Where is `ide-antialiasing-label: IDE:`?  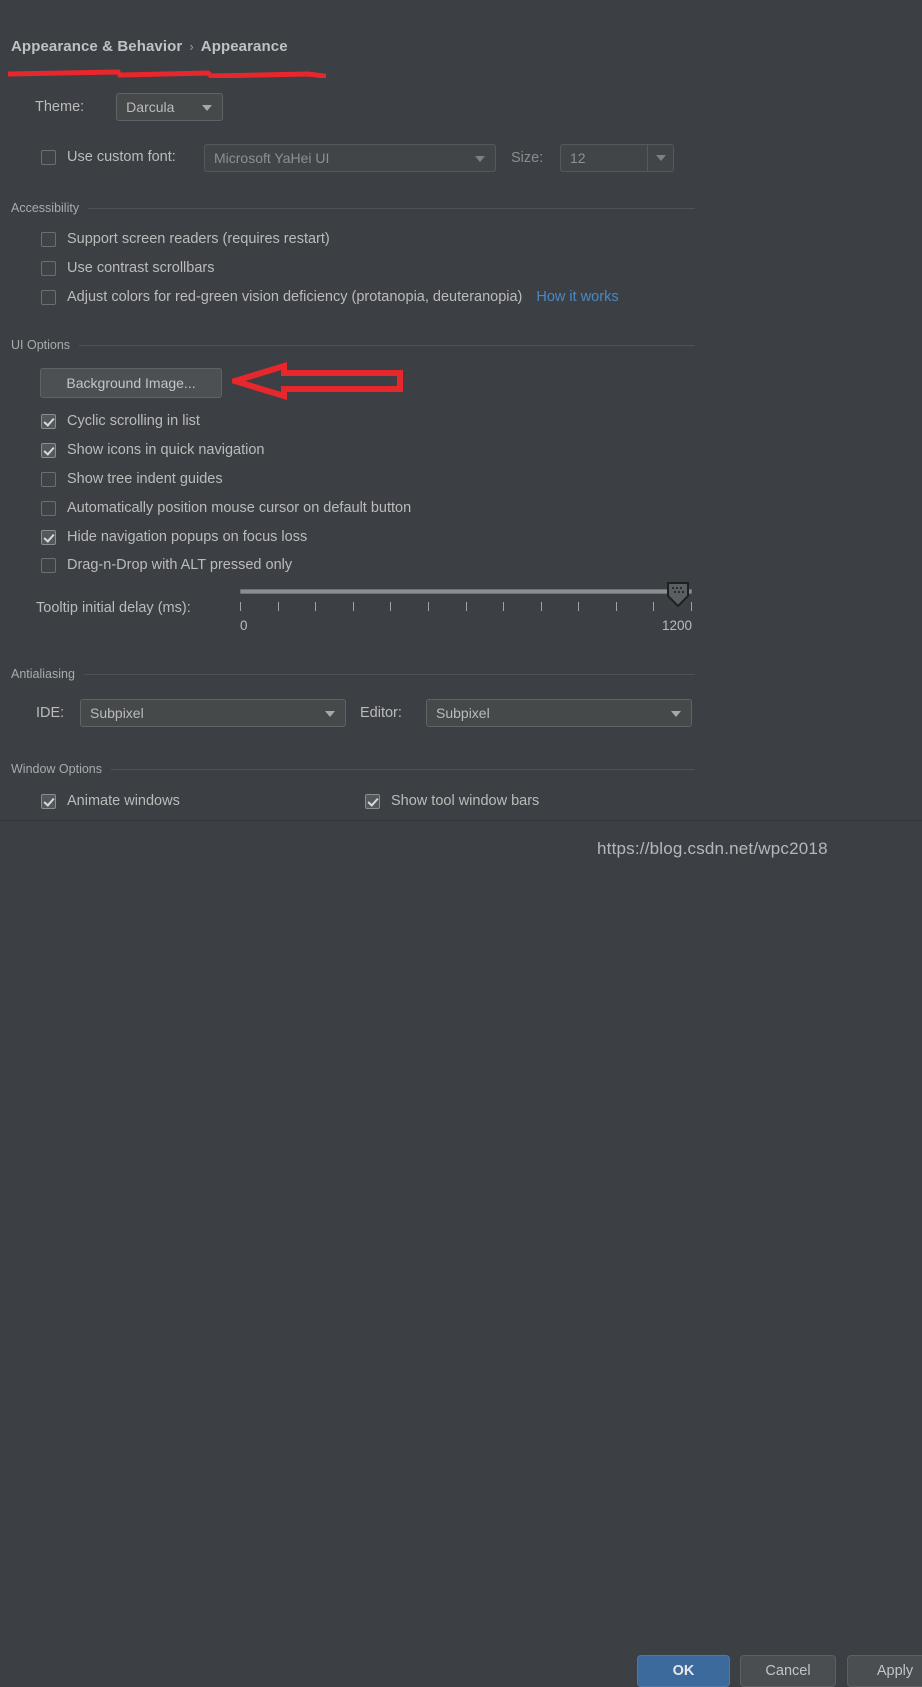
ide-antialiasing-label: IDE: is located at coordinates (50, 713).